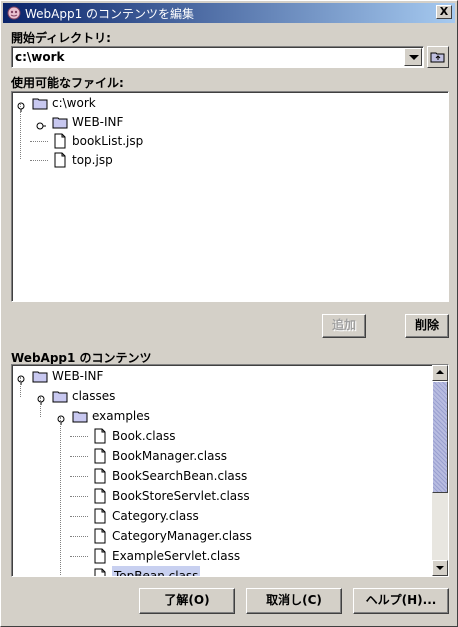 The image size is (458, 627). Describe the element at coordinates (344, 326) in the screenshot. I see `add-button: 追加` at that location.